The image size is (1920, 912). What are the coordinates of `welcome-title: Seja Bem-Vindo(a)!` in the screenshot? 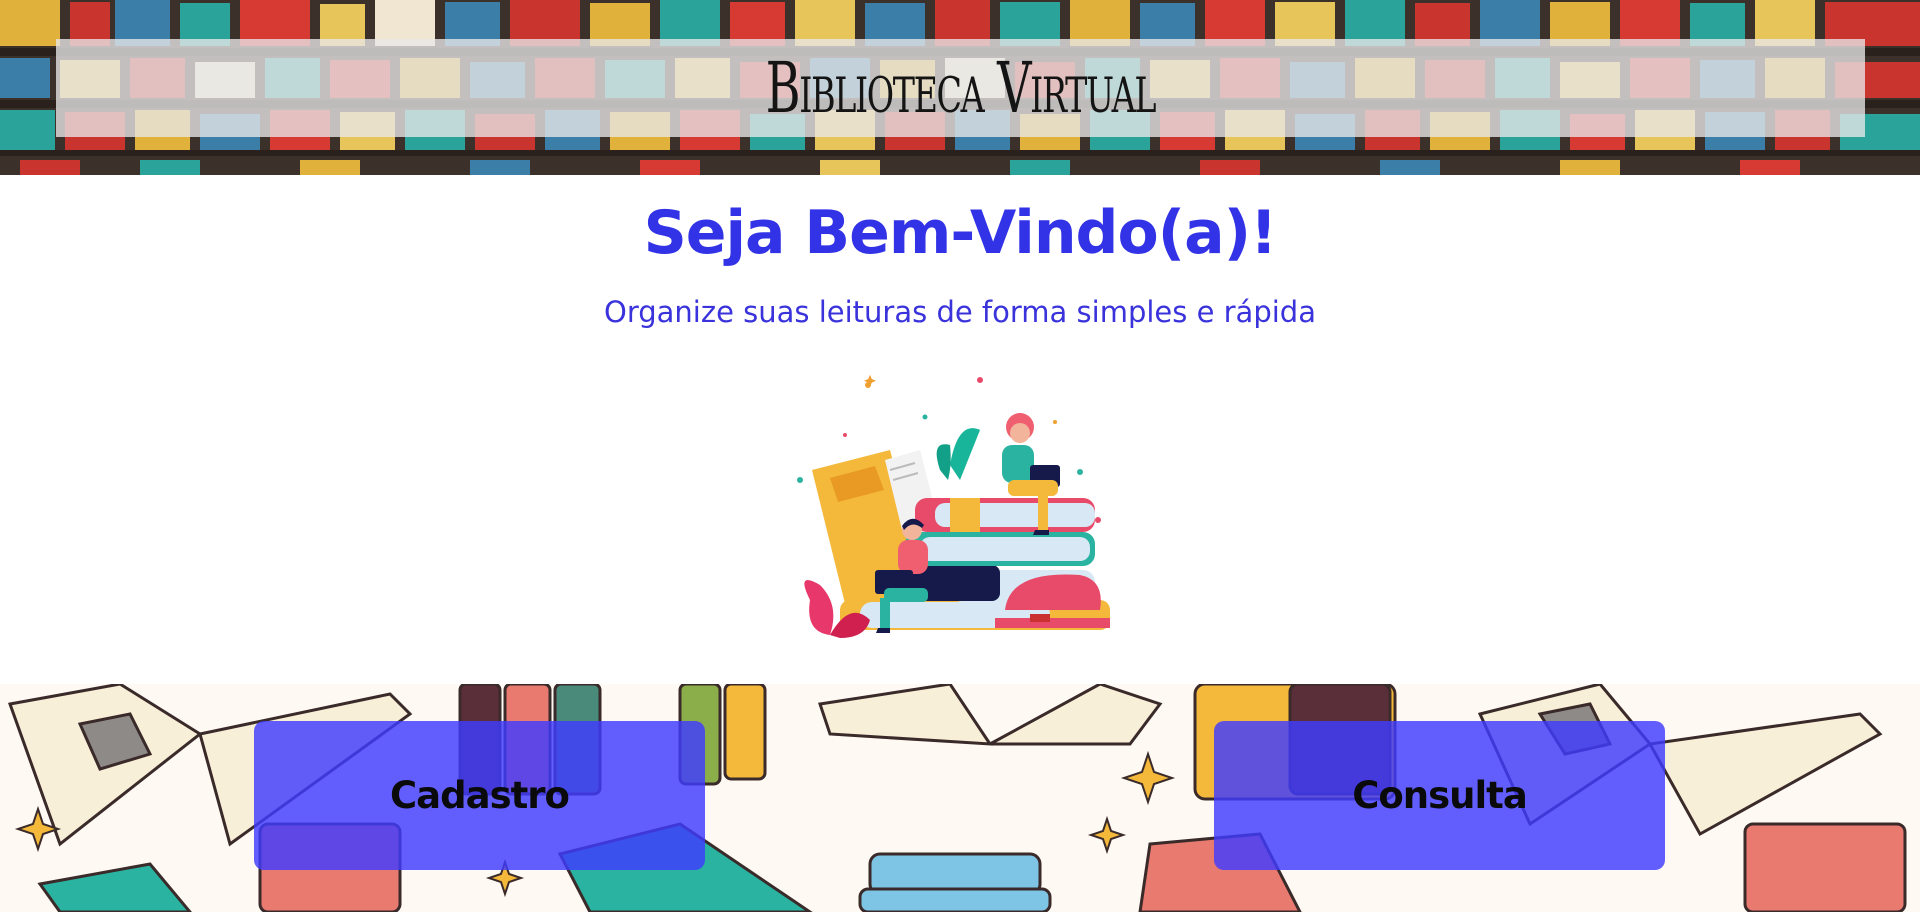 It's located at (960, 233).